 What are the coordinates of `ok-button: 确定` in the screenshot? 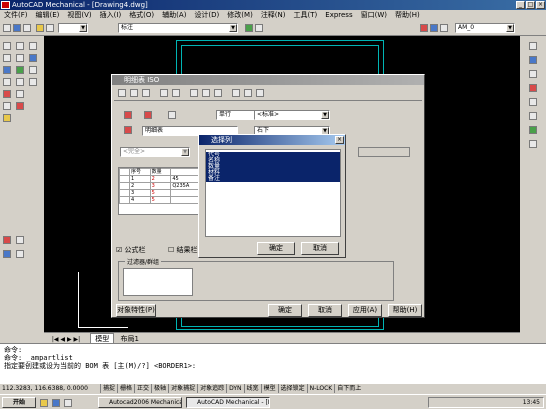 It's located at (285, 310).